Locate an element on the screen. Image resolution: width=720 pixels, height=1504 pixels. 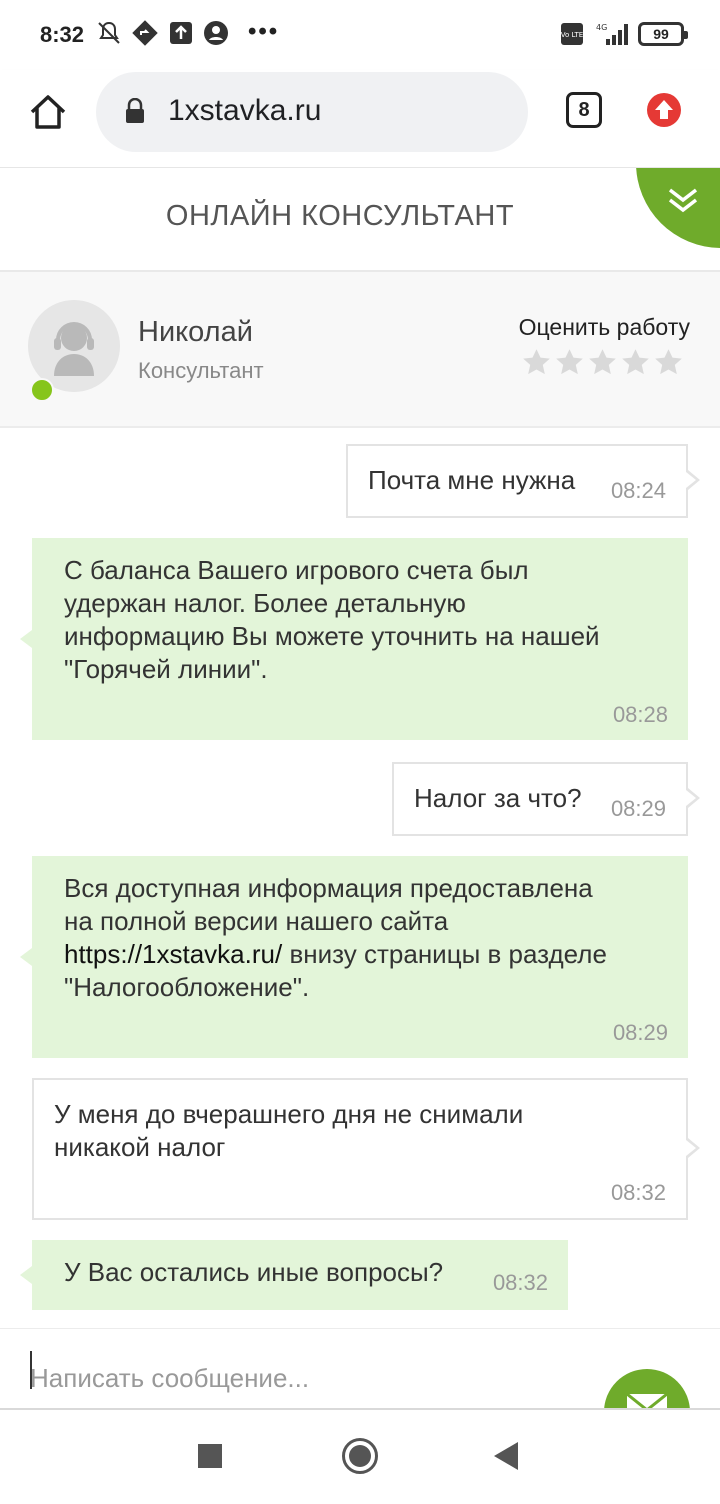
volte-icon: Vo LTE is located at coordinates (572, 34).